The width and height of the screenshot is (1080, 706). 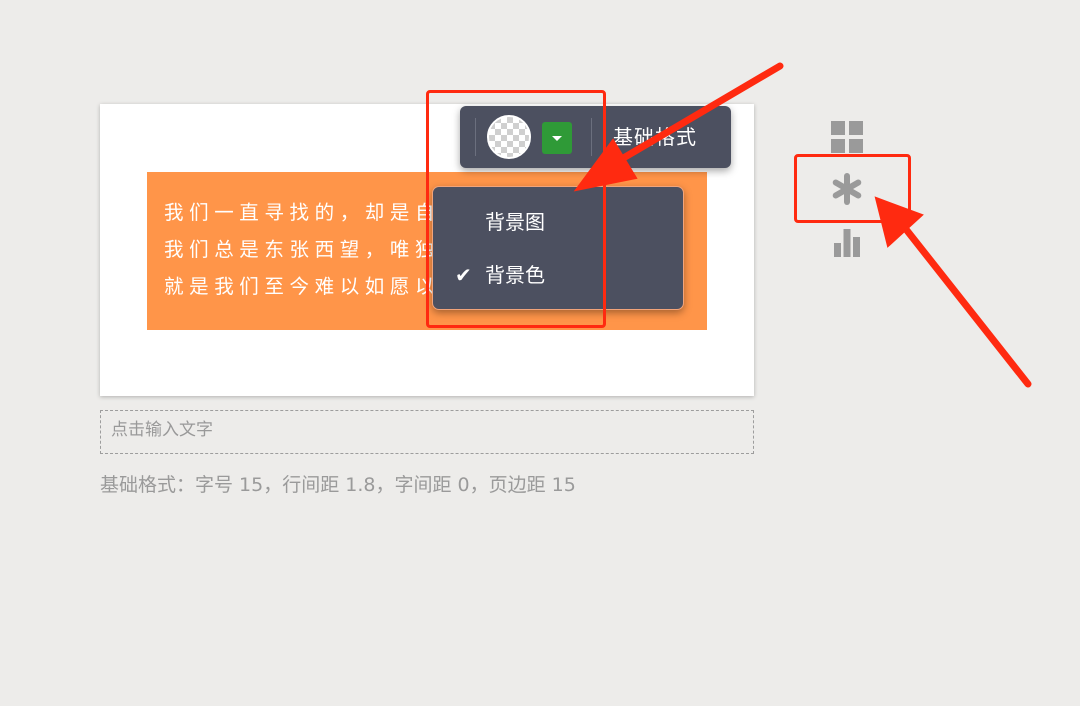 What do you see at coordinates (847, 137) in the screenshot?
I see `grid-icon` at bounding box center [847, 137].